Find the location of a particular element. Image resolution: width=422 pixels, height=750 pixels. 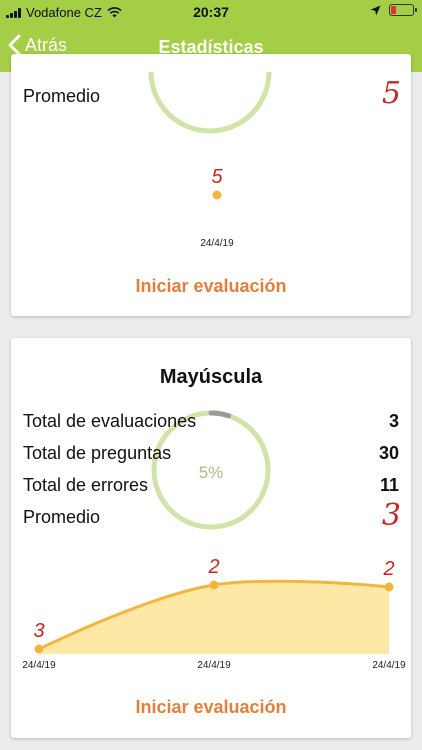

chevron-left-icon is located at coordinates (14, 45).